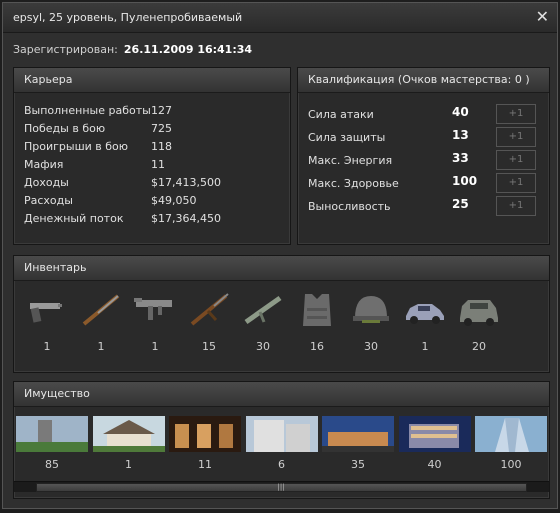  What do you see at coordinates (317, 321) in the screenshot?
I see `inventory-item: 16` at bounding box center [317, 321].